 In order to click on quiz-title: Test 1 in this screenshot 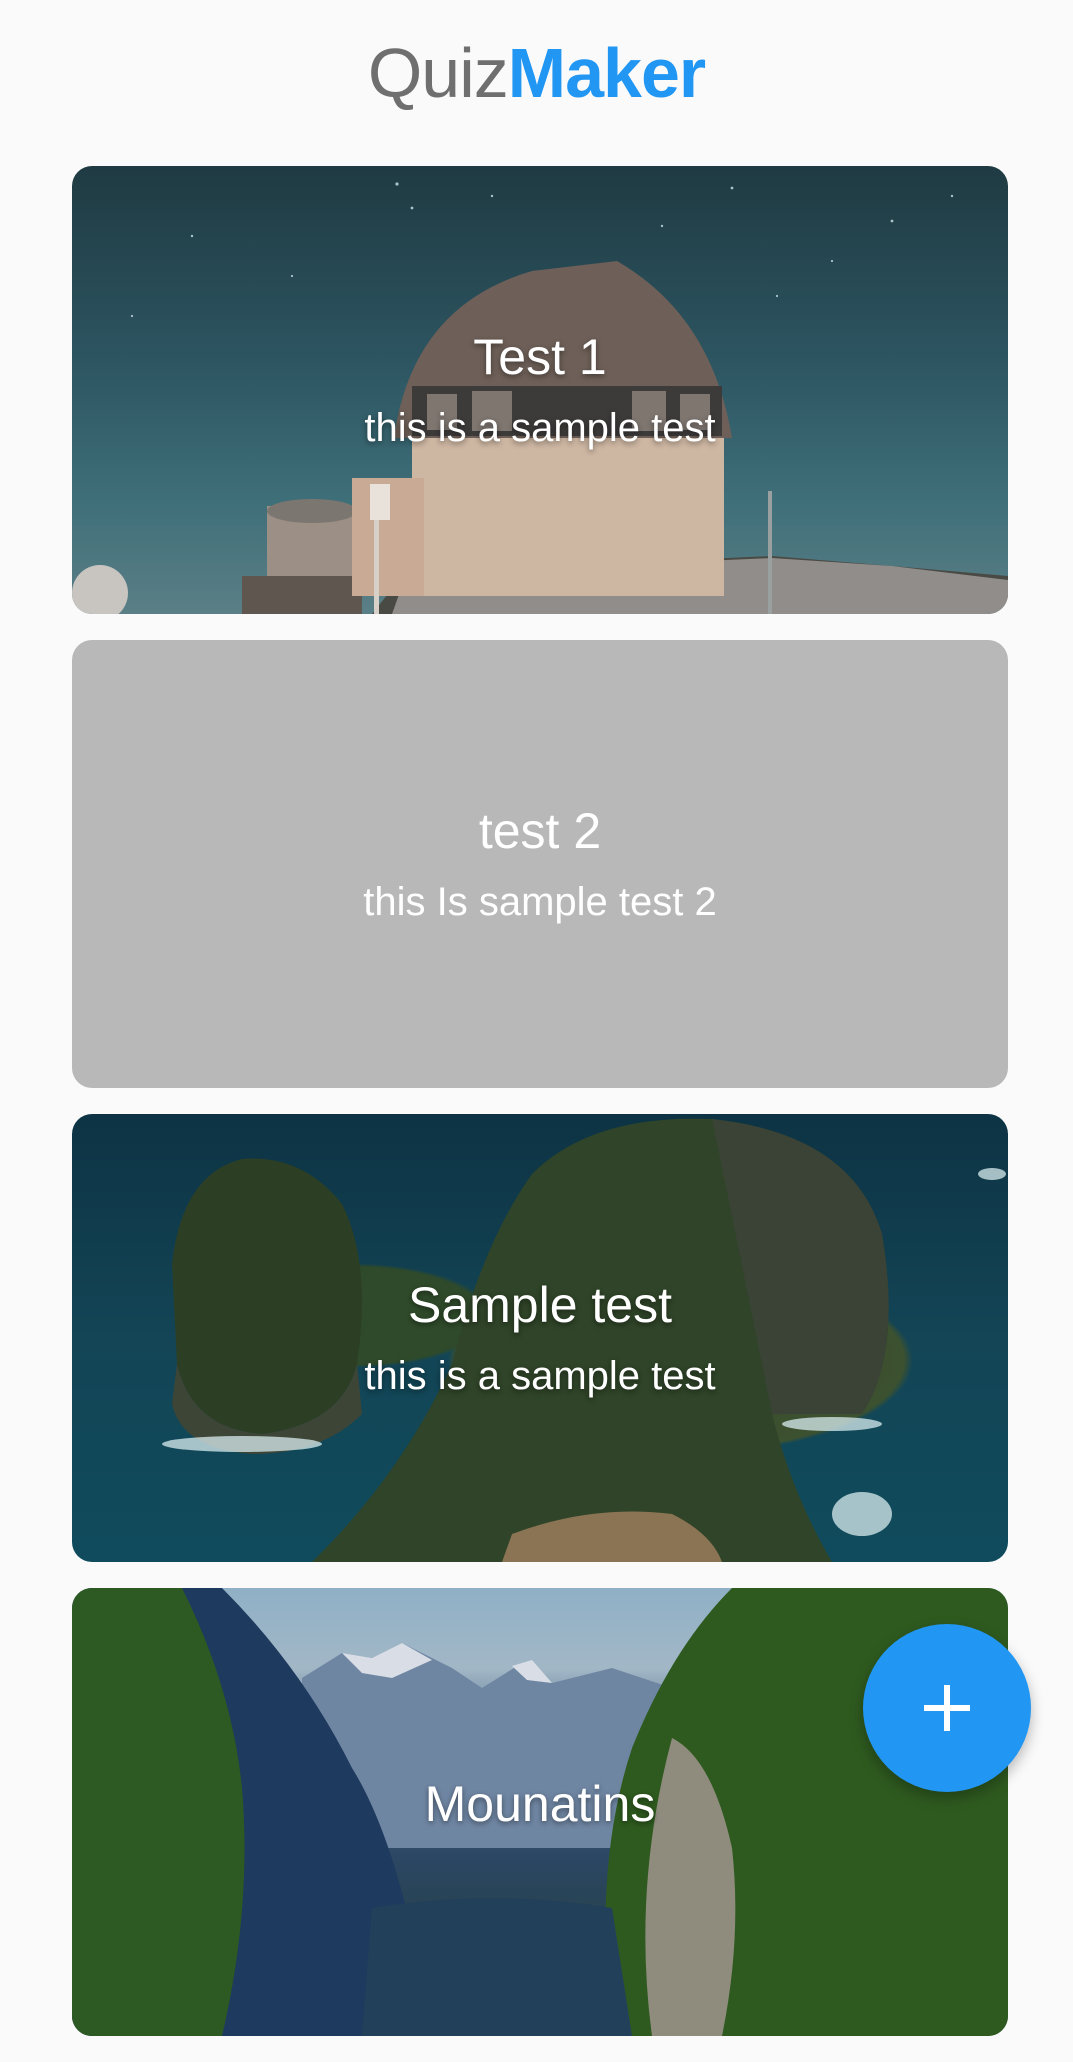, I will do `click(540, 357)`.